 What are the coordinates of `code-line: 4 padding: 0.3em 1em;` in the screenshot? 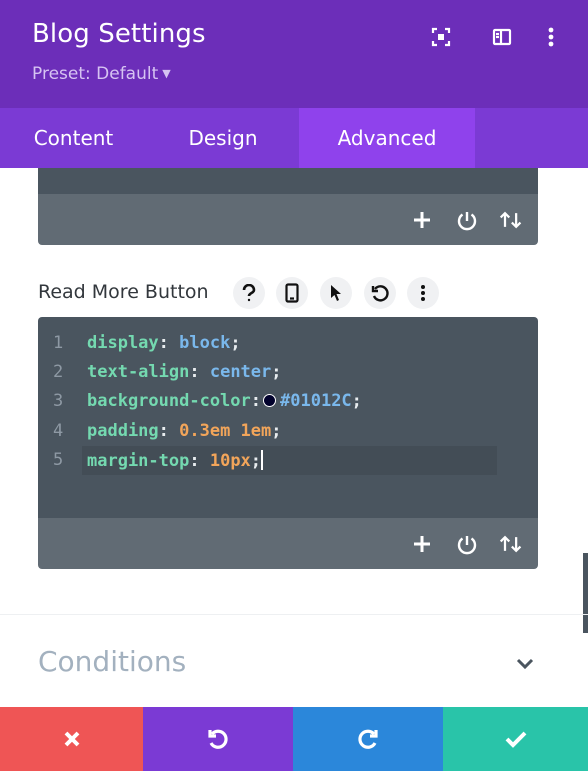 It's located at (288, 431).